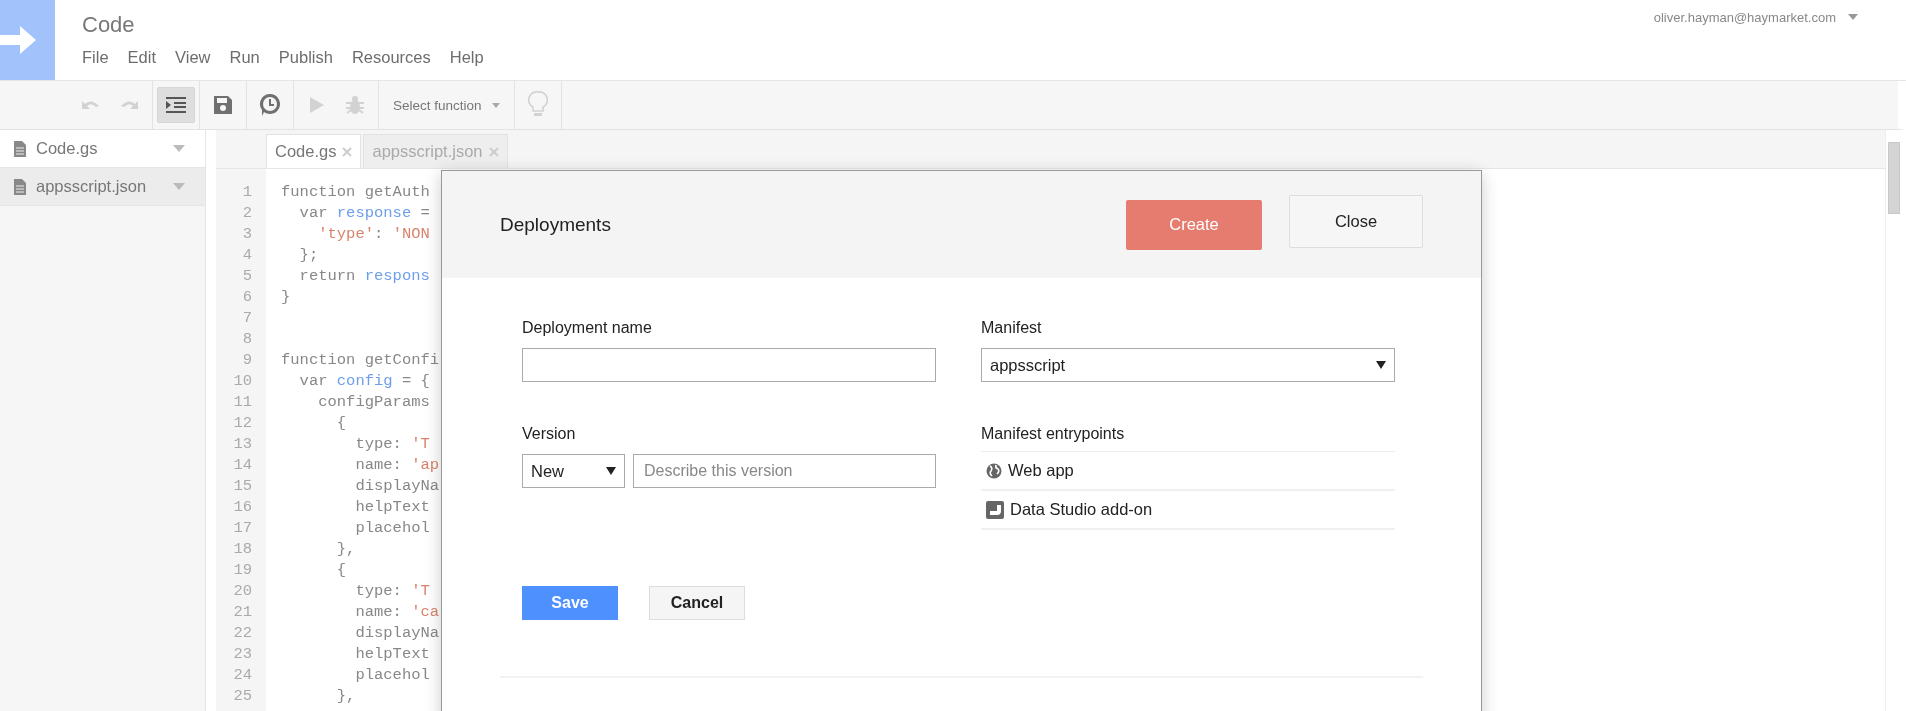 The width and height of the screenshot is (1906, 711). What do you see at coordinates (242, 590) in the screenshot?
I see `line-number: 20` at bounding box center [242, 590].